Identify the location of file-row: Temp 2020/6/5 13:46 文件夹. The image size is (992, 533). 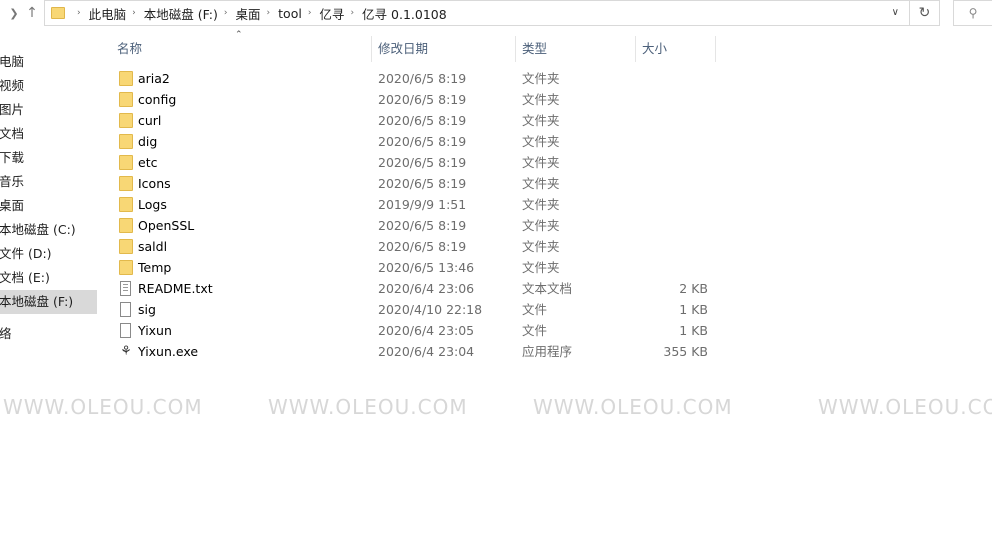
(415, 267).